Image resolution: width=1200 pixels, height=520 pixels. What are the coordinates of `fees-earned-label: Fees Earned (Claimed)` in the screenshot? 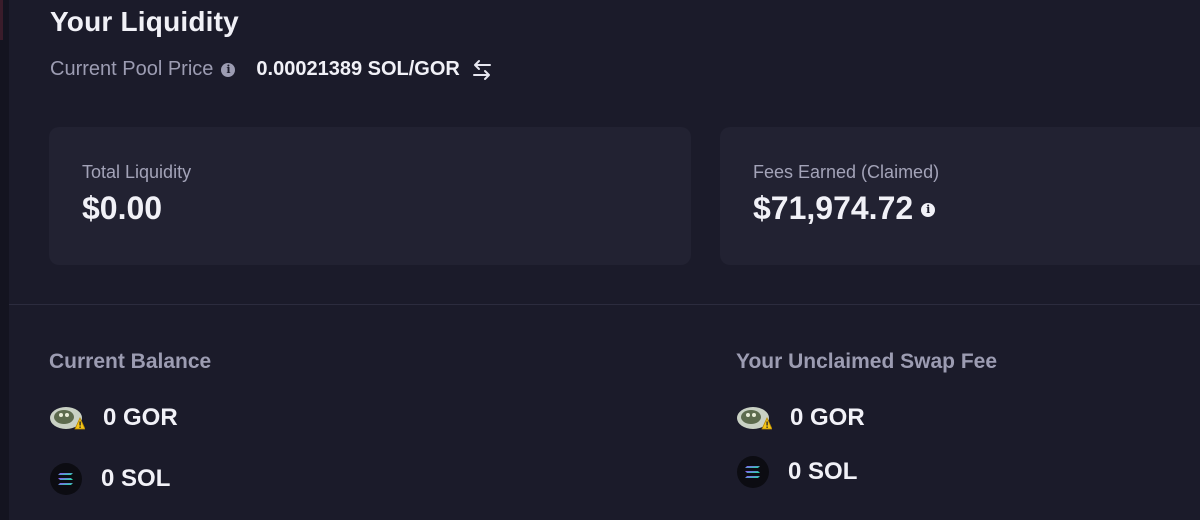 It's located at (846, 172).